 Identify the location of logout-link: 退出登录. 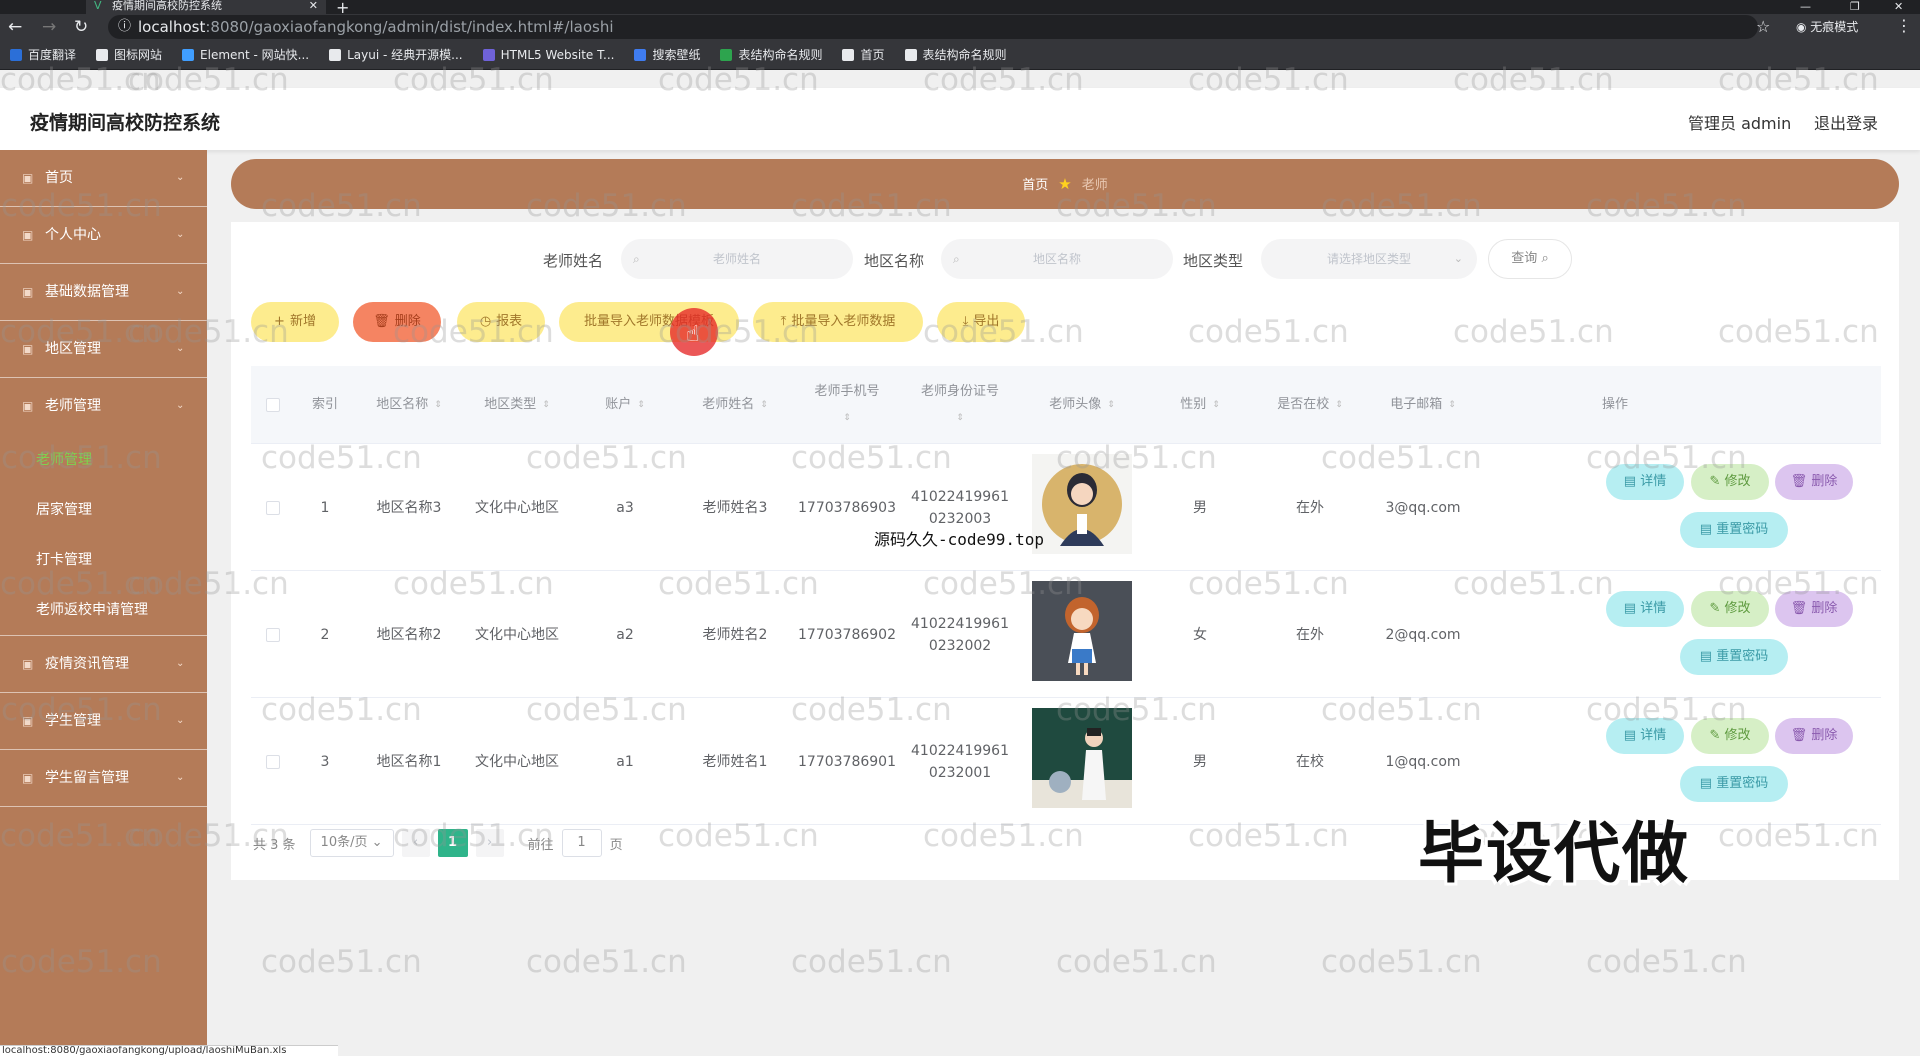
(1846, 122).